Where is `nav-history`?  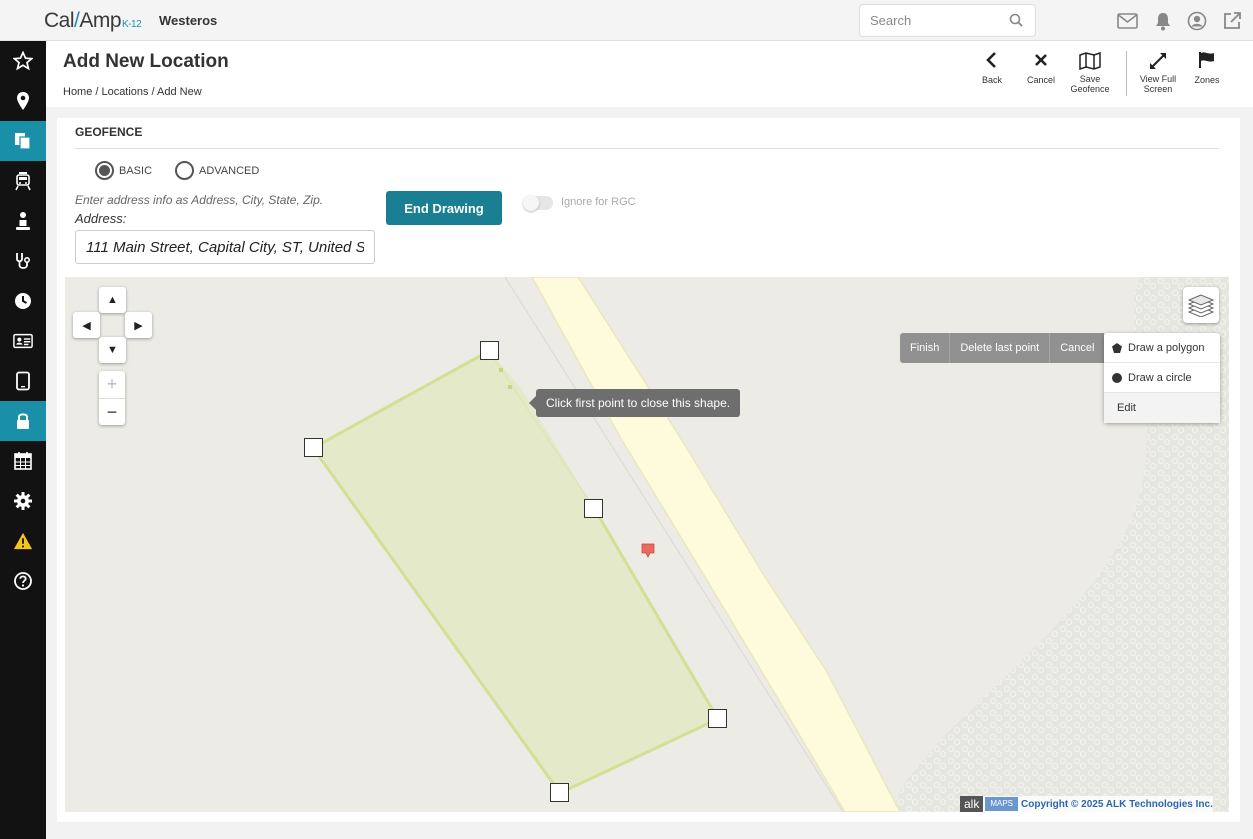 nav-history is located at coordinates (23, 301).